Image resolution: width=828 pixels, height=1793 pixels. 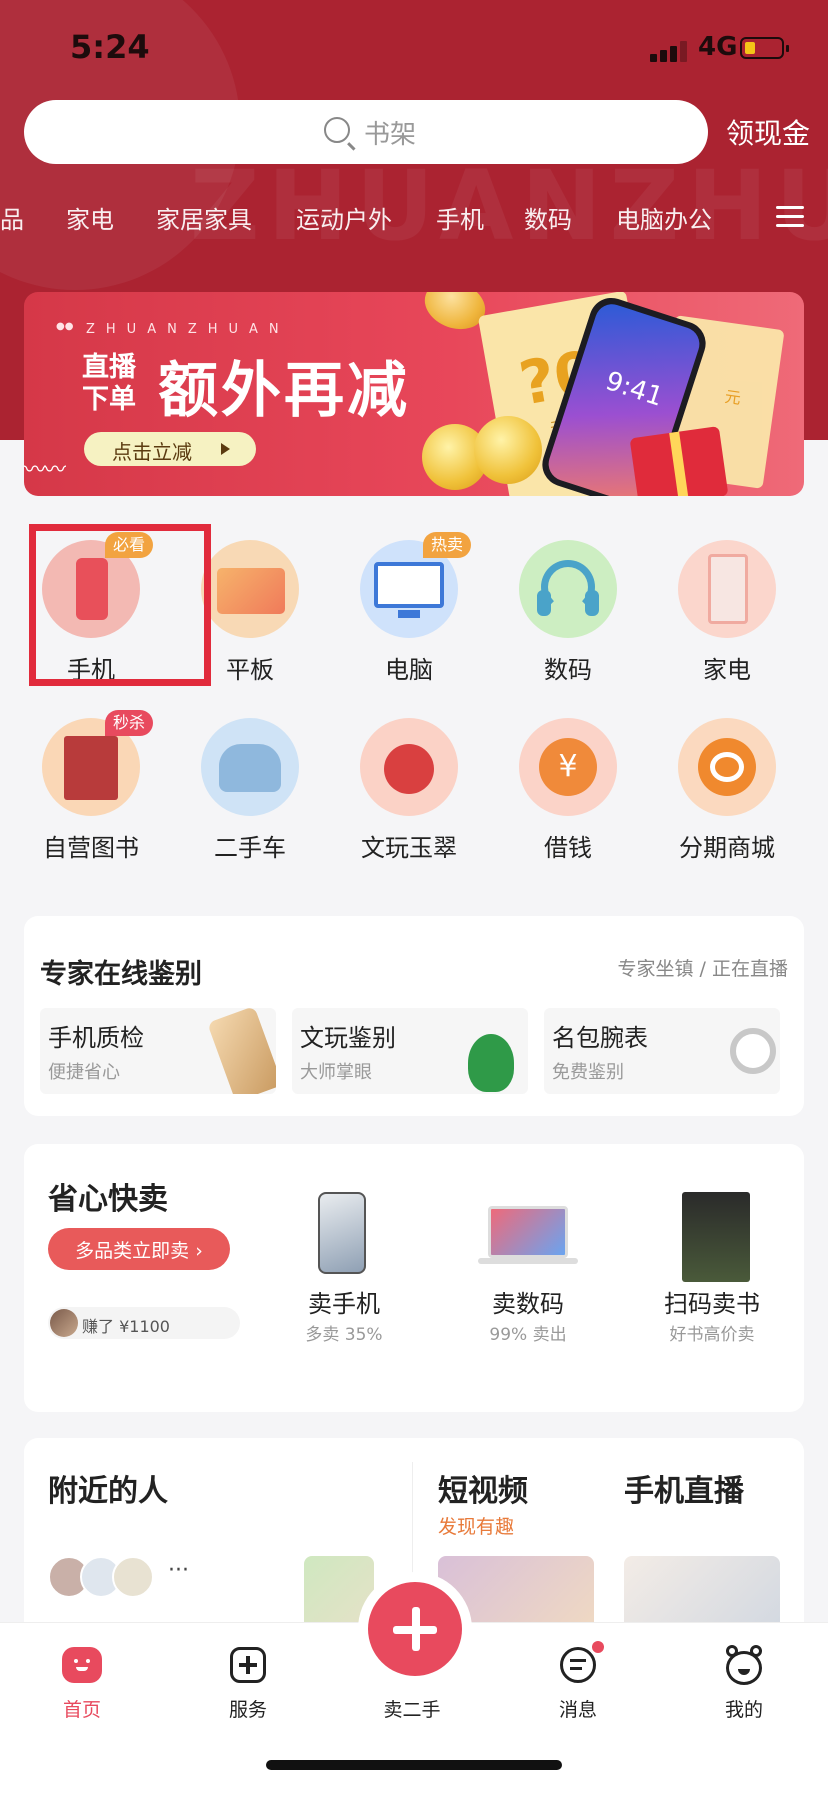 What do you see at coordinates (568, 798) in the screenshot?
I see `grid-loan: ¥ 借钱` at bounding box center [568, 798].